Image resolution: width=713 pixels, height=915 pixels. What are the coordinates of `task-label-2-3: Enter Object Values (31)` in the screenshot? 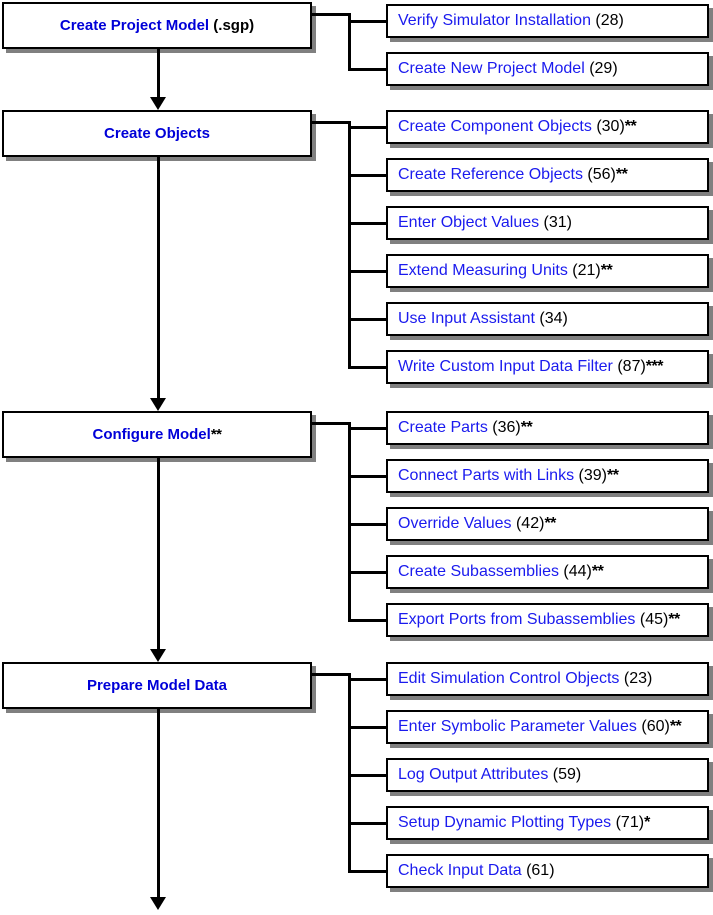 It's located at (485, 223).